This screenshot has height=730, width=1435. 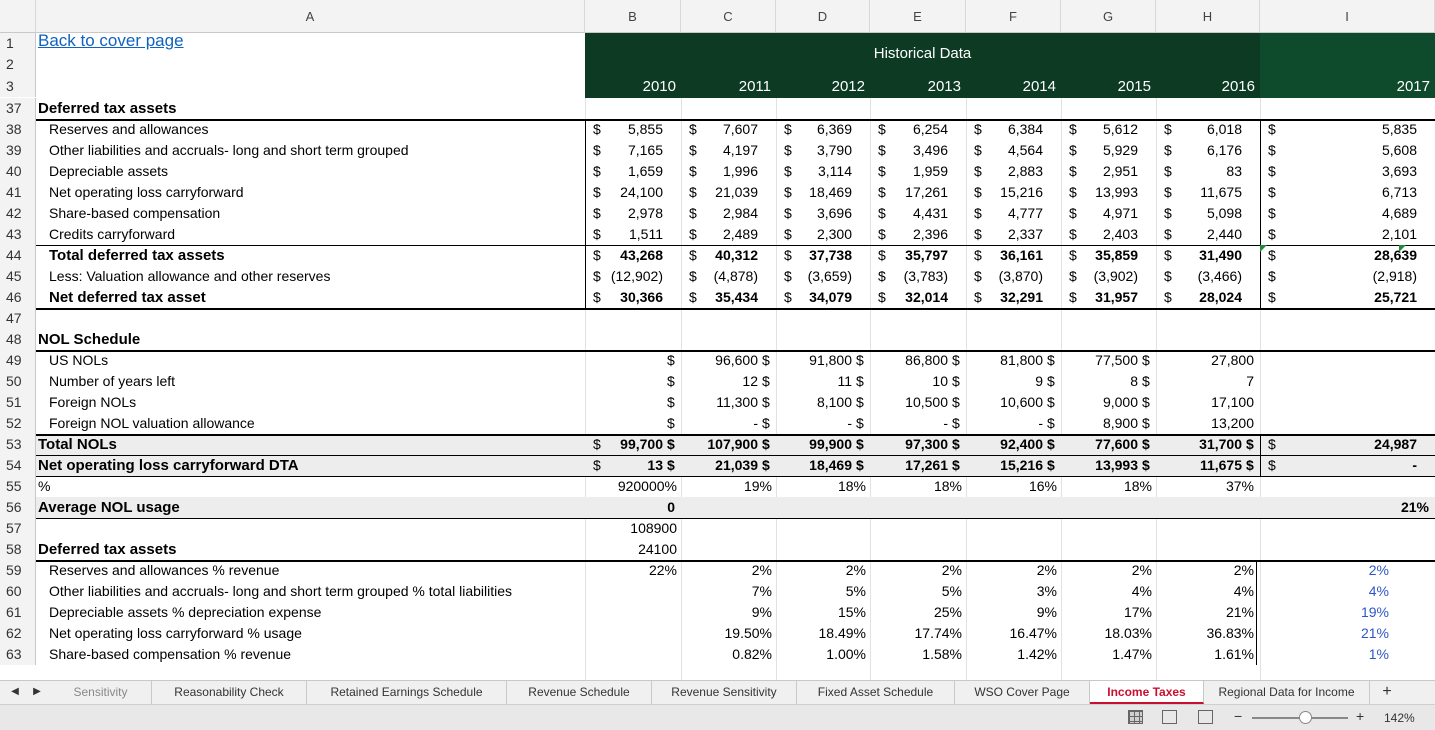 What do you see at coordinates (909, 255) in the screenshot?
I see `value-cell: 35,797` at bounding box center [909, 255].